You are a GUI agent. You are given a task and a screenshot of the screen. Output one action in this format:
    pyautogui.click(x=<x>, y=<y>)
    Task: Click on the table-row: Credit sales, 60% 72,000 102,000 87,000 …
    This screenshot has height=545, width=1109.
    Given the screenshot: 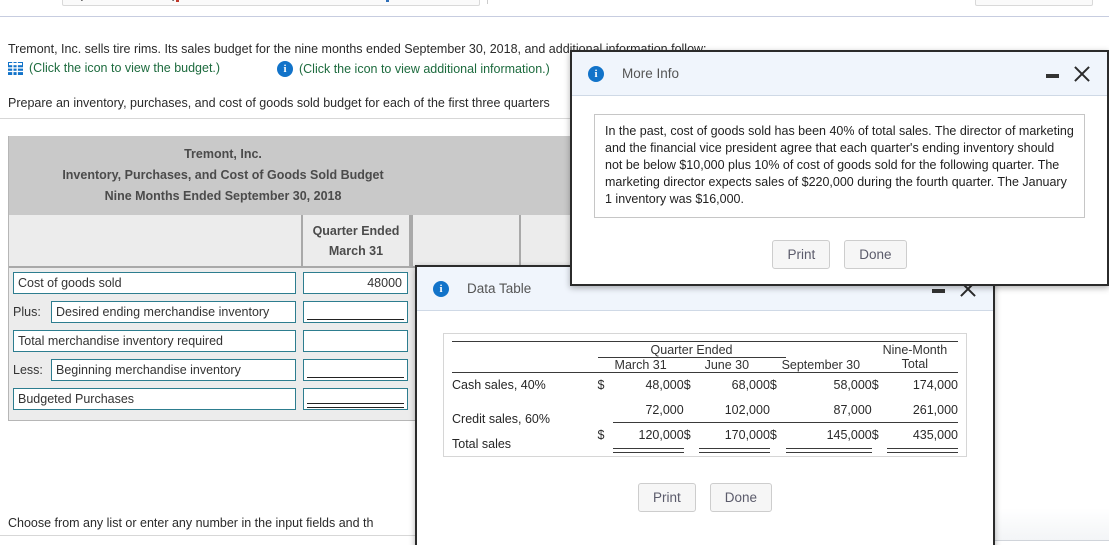 What is the action you would take?
    pyautogui.click(x=705, y=411)
    